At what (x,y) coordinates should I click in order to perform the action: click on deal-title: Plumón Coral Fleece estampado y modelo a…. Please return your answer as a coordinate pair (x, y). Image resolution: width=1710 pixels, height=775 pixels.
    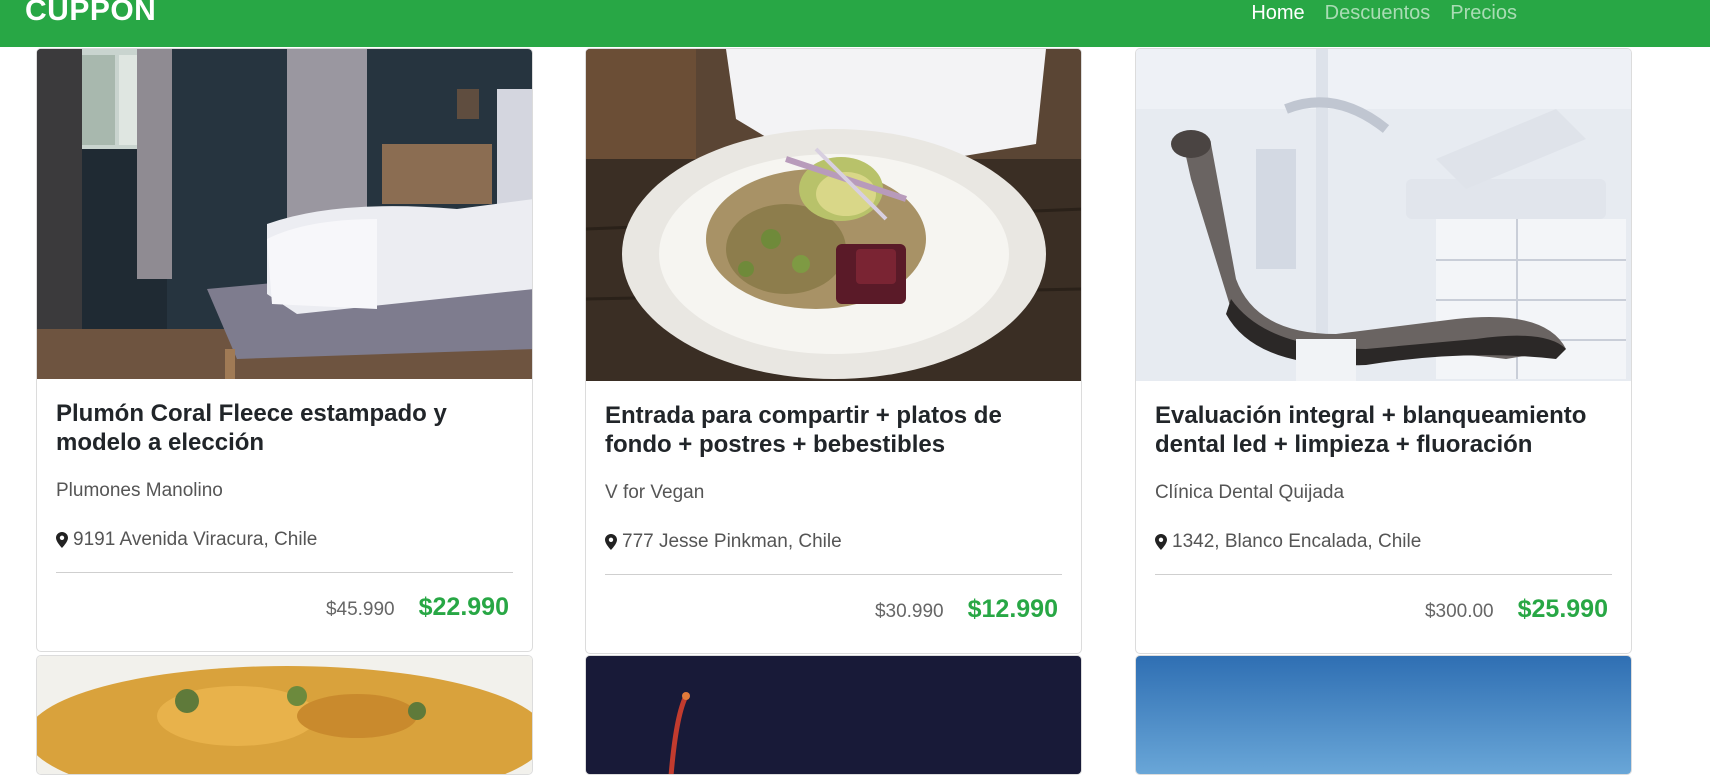
    Looking at the image, I should click on (284, 428).